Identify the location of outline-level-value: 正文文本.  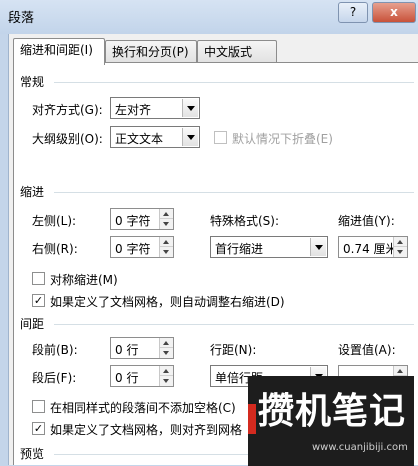
(139, 139).